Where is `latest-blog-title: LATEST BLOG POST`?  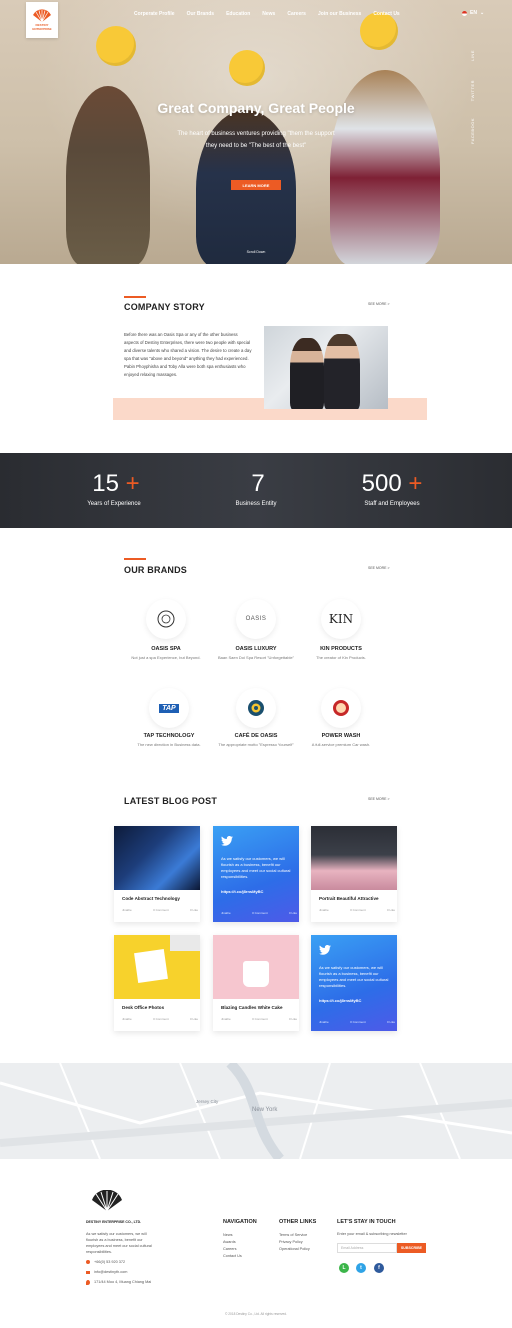 latest-blog-title: LATEST BLOG POST is located at coordinates (171, 801).